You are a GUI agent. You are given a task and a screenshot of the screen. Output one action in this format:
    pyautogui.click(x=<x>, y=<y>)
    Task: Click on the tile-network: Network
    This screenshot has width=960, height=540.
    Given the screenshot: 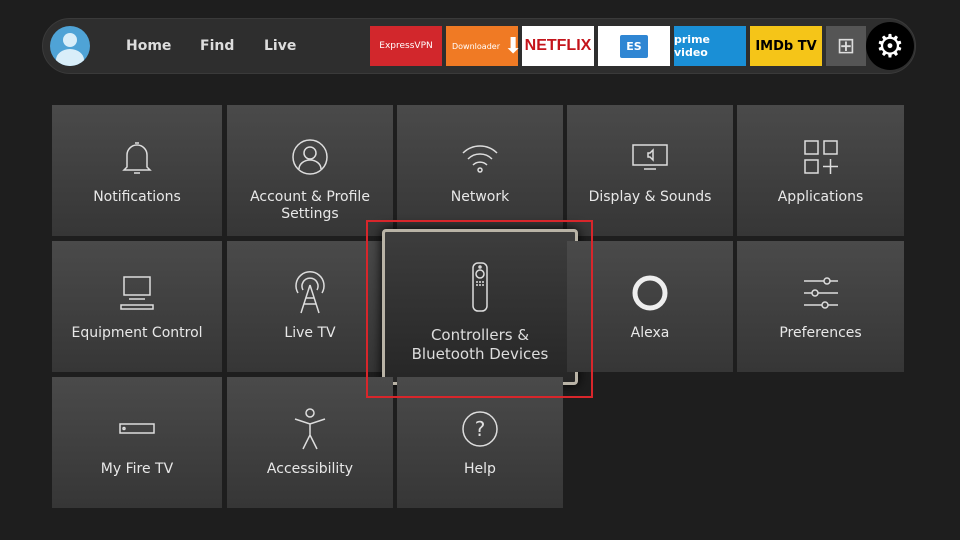 What is the action you would take?
    pyautogui.click(x=480, y=170)
    